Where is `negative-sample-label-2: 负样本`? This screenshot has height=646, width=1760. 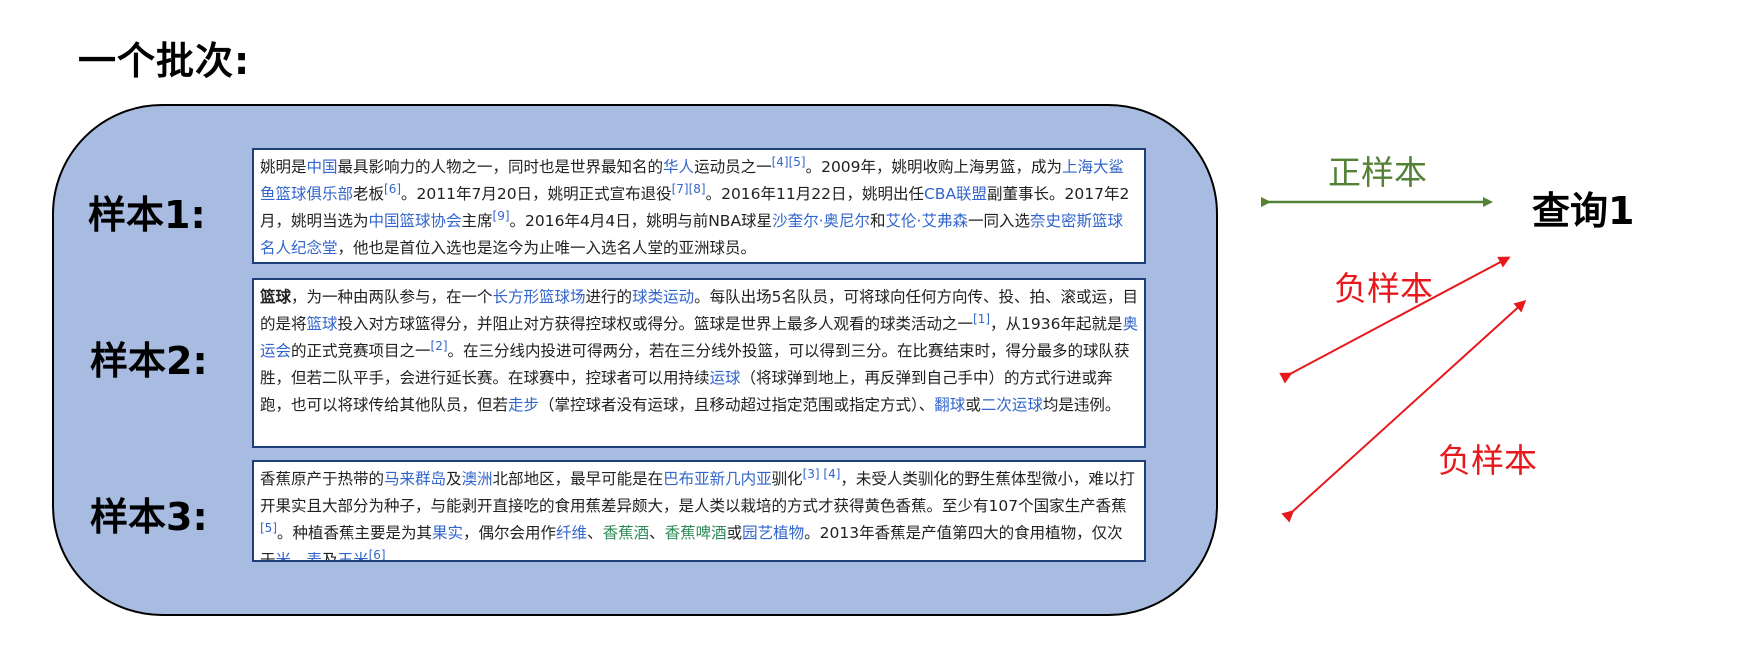
negative-sample-label-2: 负样本 is located at coordinates (1487, 460).